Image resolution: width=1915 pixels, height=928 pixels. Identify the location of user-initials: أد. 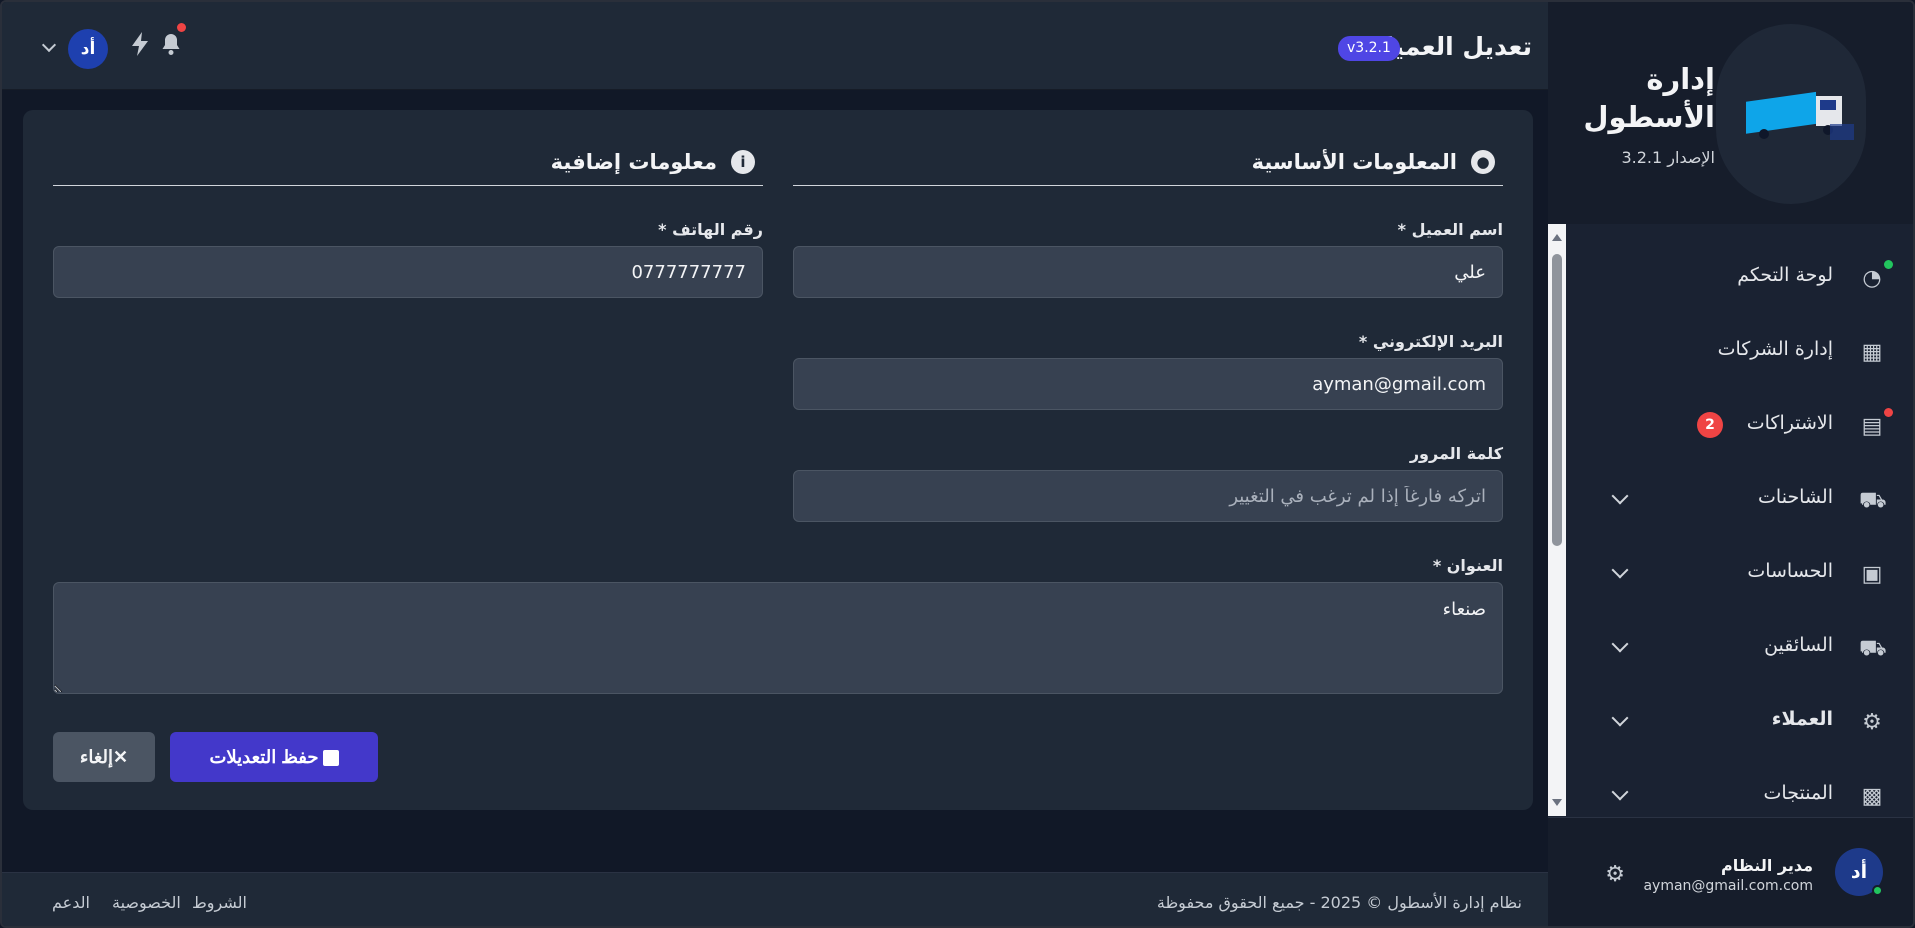
(1859, 872).